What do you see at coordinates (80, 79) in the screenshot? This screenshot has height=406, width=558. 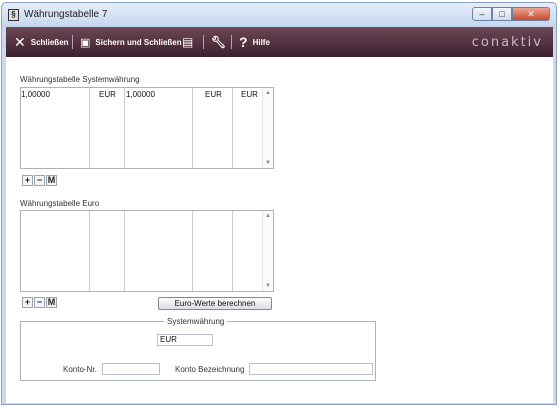 I see `system-table-label: Währungstabelle Systemwährung` at bounding box center [80, 79].